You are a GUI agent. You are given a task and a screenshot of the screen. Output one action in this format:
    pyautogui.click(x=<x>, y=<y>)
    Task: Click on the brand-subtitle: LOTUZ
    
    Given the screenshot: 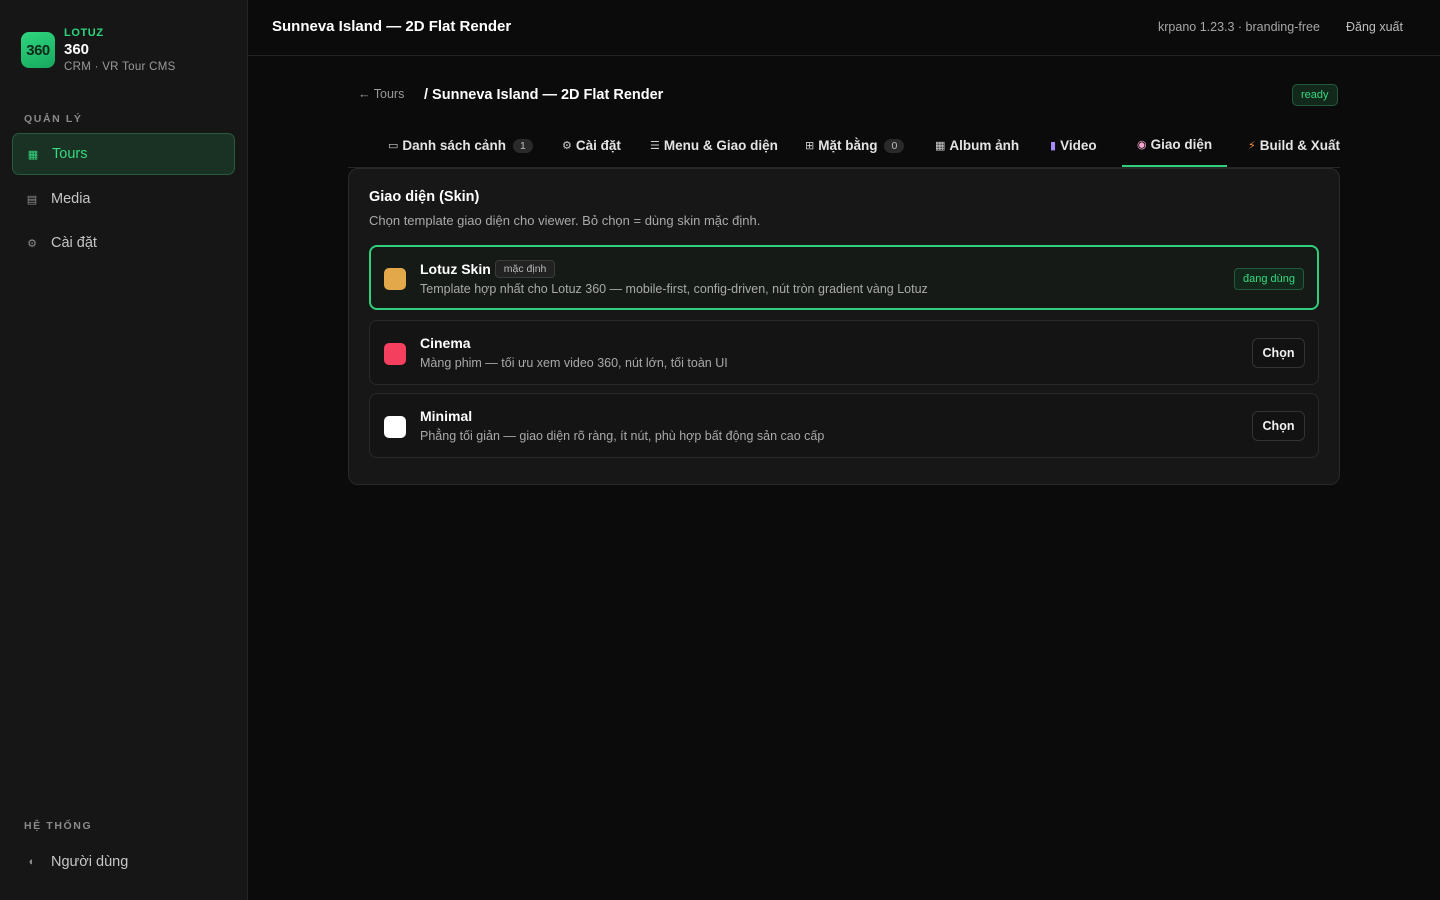 What is the action you would take?
    pyautogui.click(x=84, y=33)
    